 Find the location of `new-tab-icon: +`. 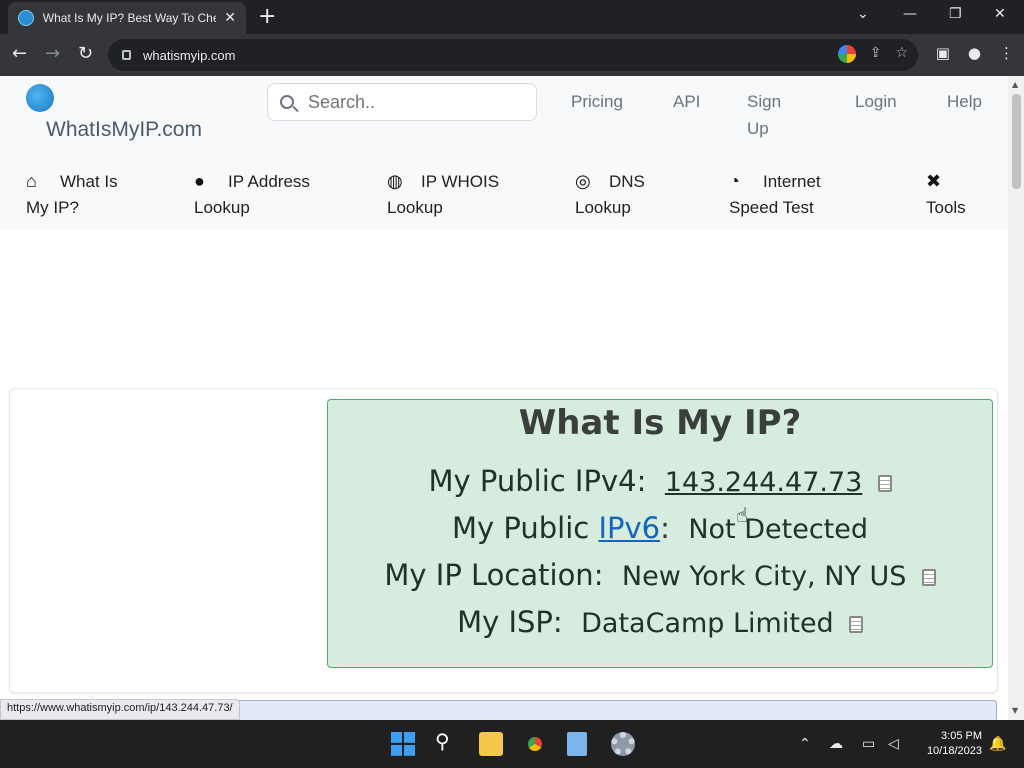

new-tab-icon: + is located at coordinates (267, 16).